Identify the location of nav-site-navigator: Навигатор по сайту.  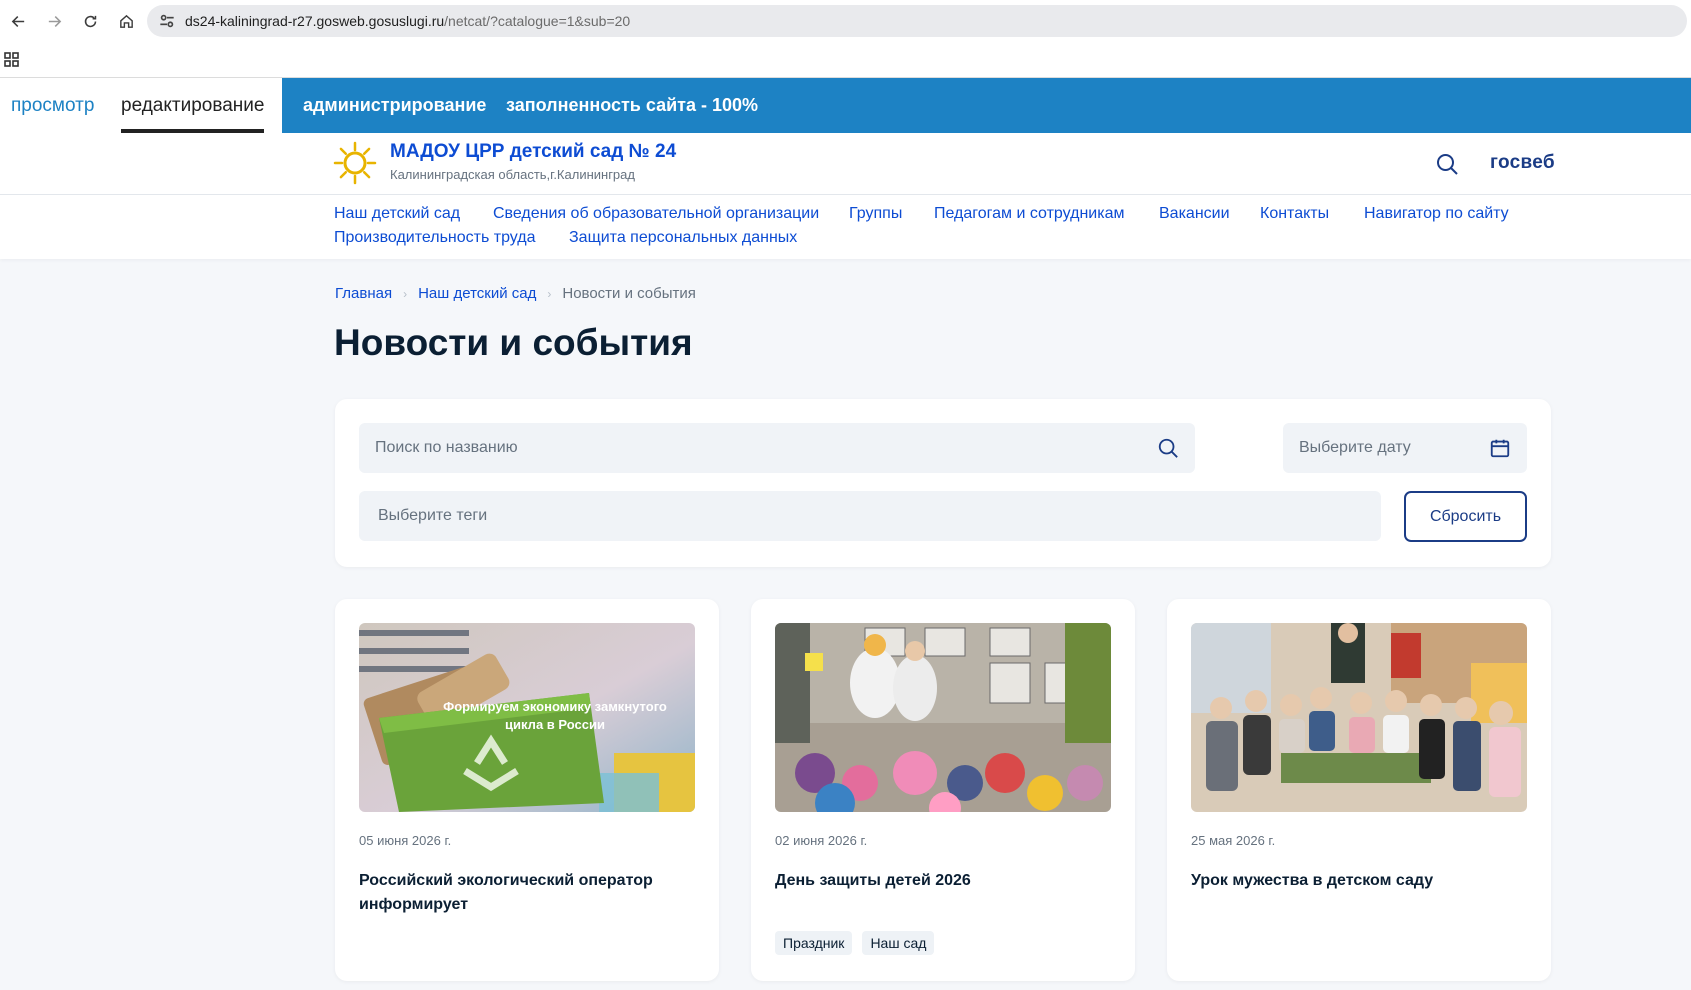
(1436, 214).